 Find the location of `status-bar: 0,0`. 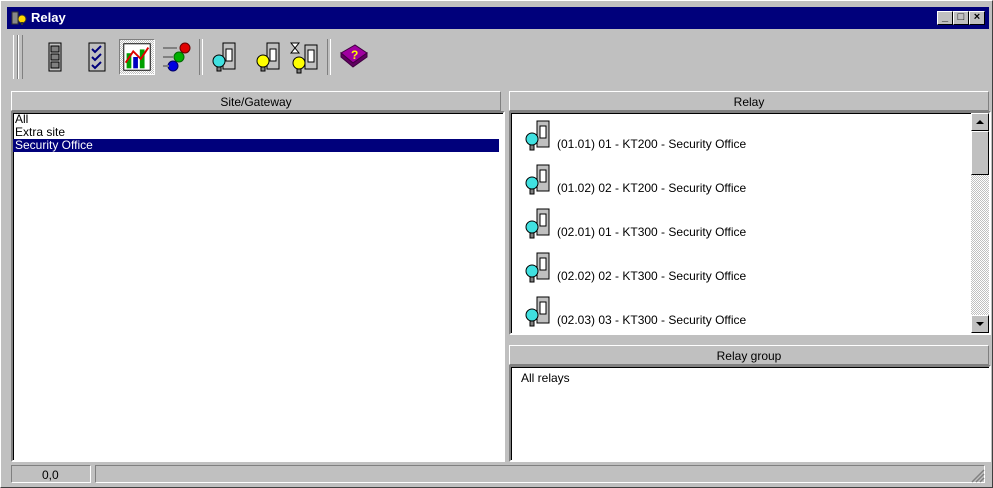

status-bar: 0,0 is located at coordinates (498, 474).